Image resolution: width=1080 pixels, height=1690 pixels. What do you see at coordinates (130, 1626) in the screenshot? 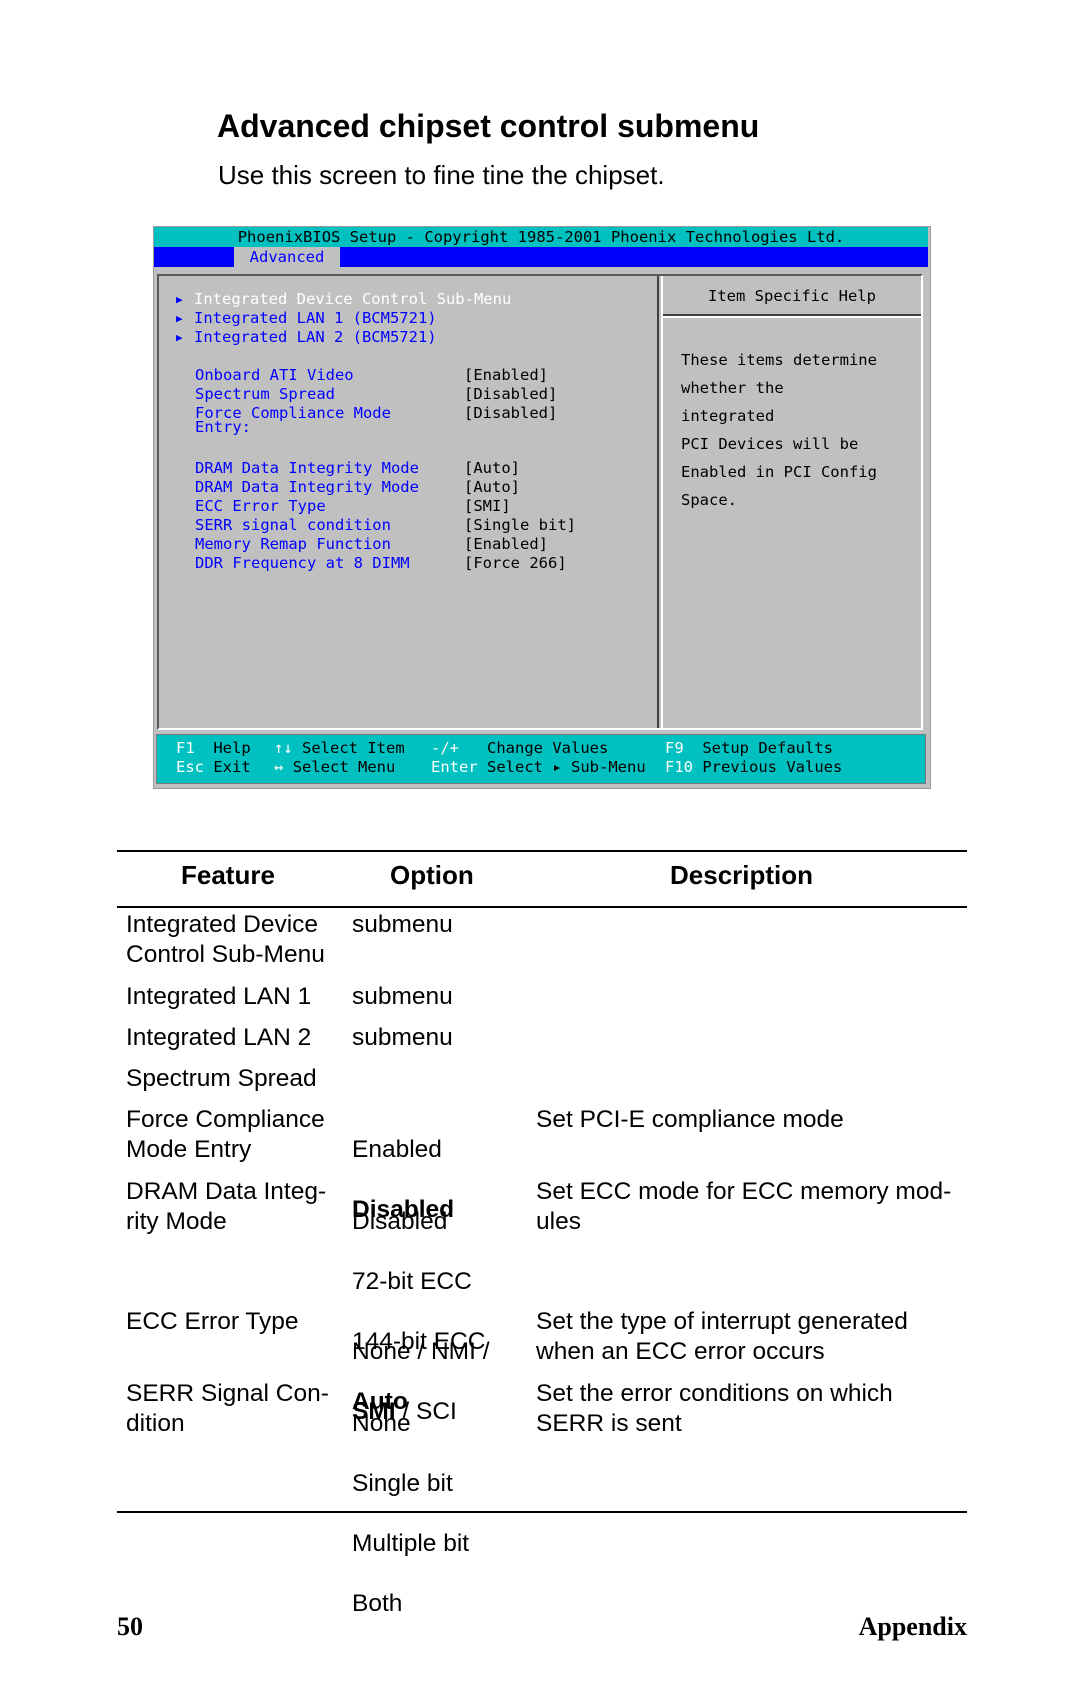
I see `page-number: 50` at bounding box center [130, 1626].